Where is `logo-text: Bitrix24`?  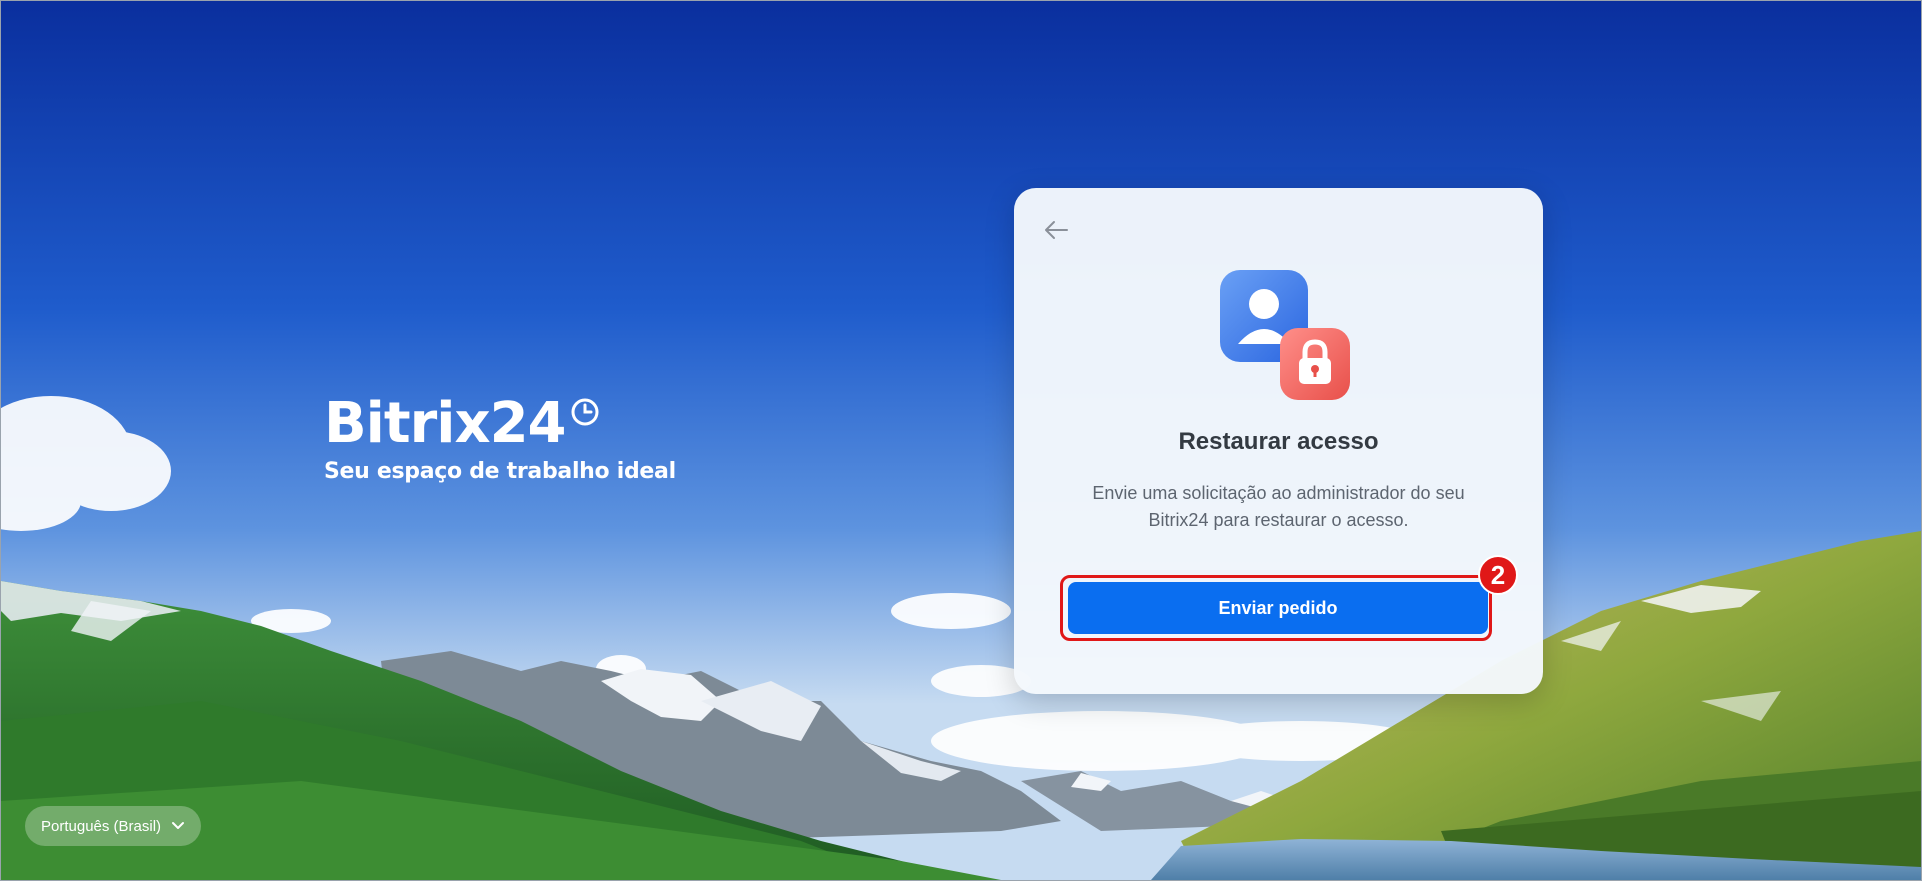
logo-text: Bitrix24 is located at coordinates (445, 423).